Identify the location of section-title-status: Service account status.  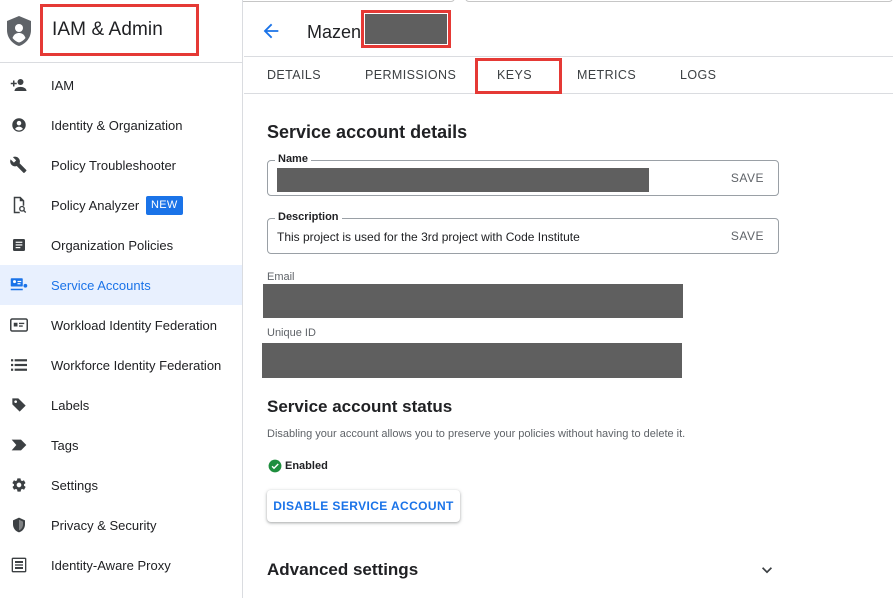
(360, 406).